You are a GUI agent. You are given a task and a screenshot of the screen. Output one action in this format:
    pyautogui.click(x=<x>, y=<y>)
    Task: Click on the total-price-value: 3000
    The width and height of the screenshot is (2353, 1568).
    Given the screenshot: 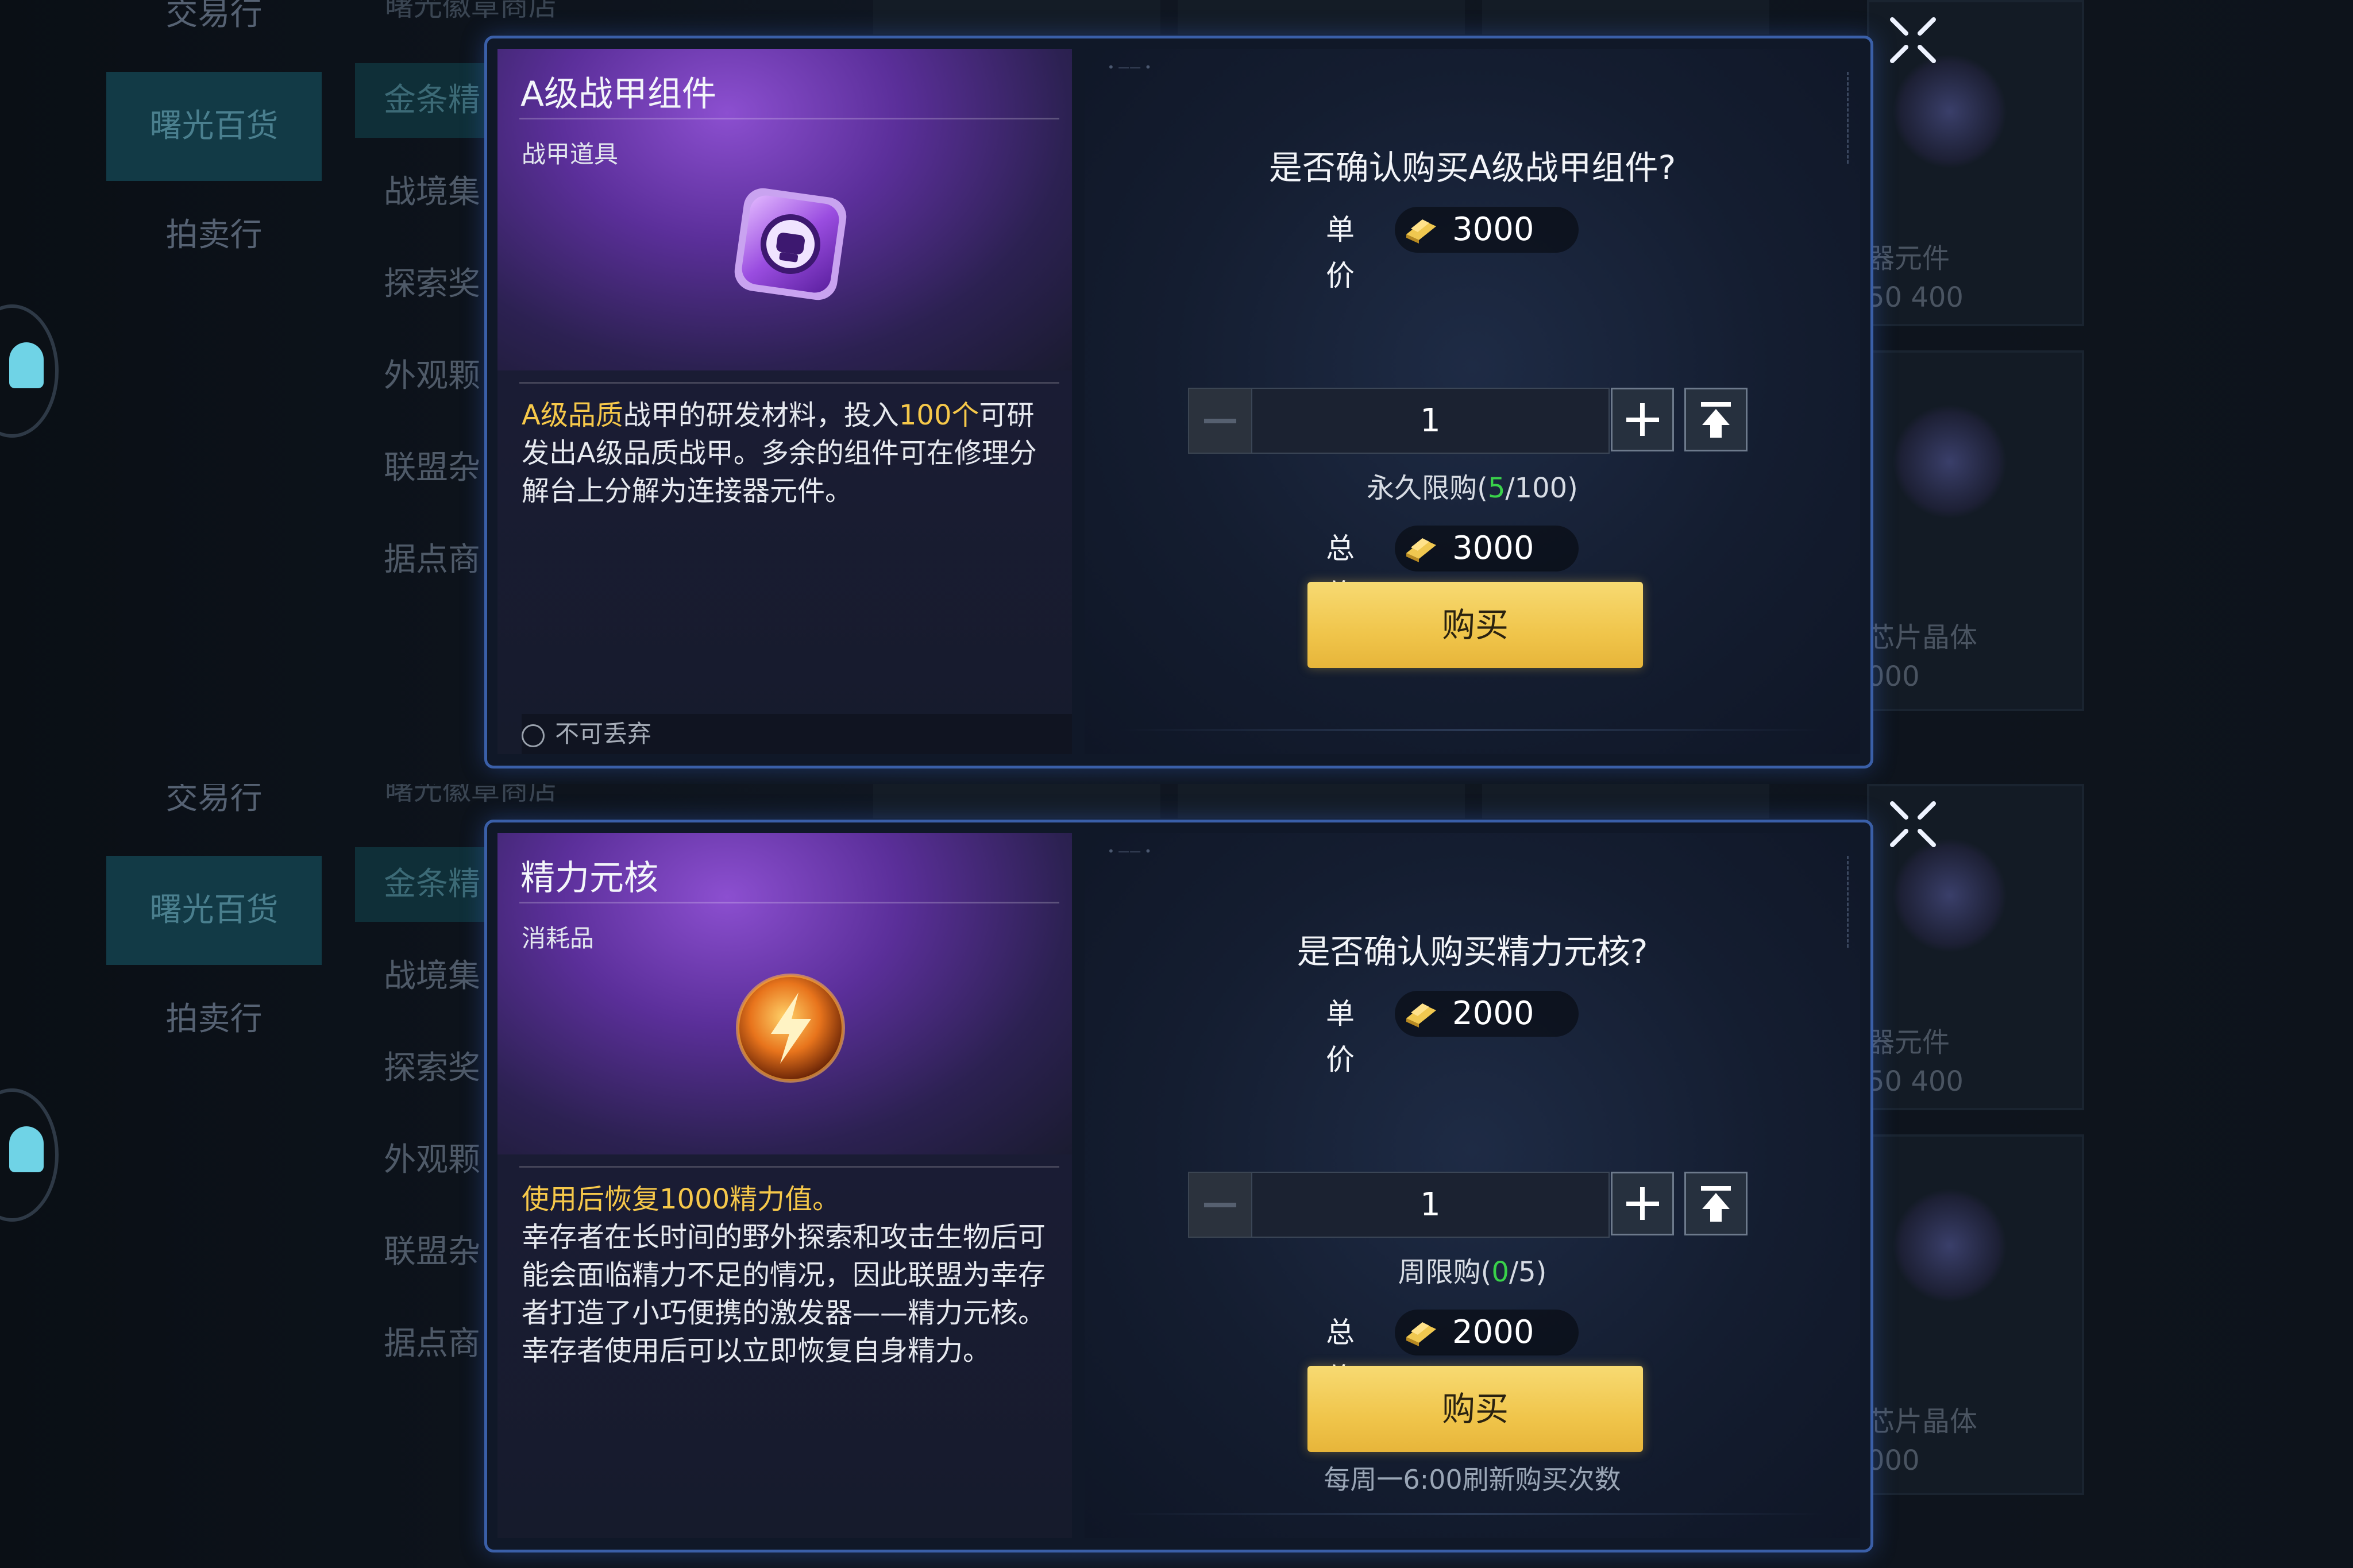 What is the action you would take?
    pyautogui.click(x=1493, y=548)
    